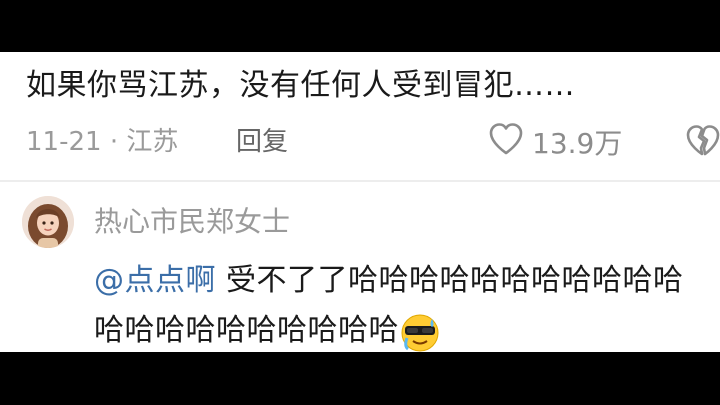  I want to click on divider, so click(360, 181).